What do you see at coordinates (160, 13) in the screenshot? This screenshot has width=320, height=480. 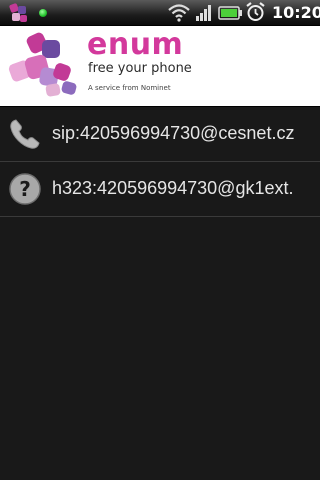 I see `status-bar: 10:20` at bounding box center [160, 13].